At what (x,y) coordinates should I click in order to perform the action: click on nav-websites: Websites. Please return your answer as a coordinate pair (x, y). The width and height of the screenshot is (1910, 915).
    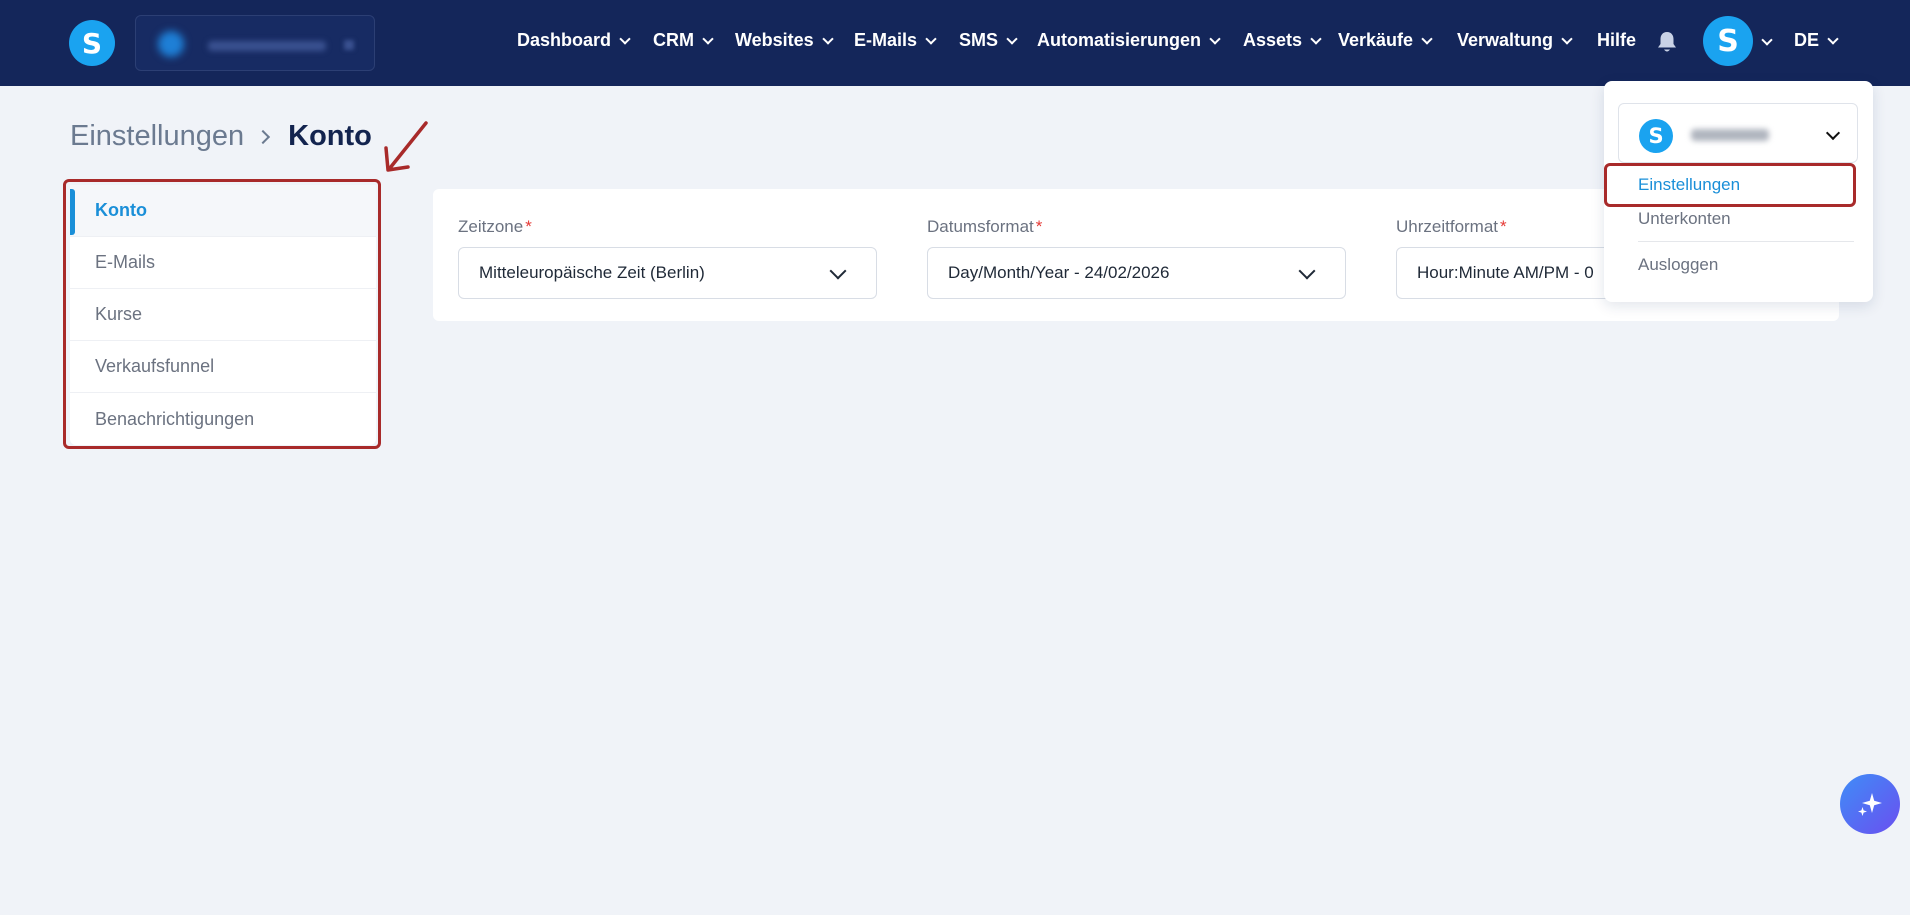
    Looking at the image, I should click on (784, 40).